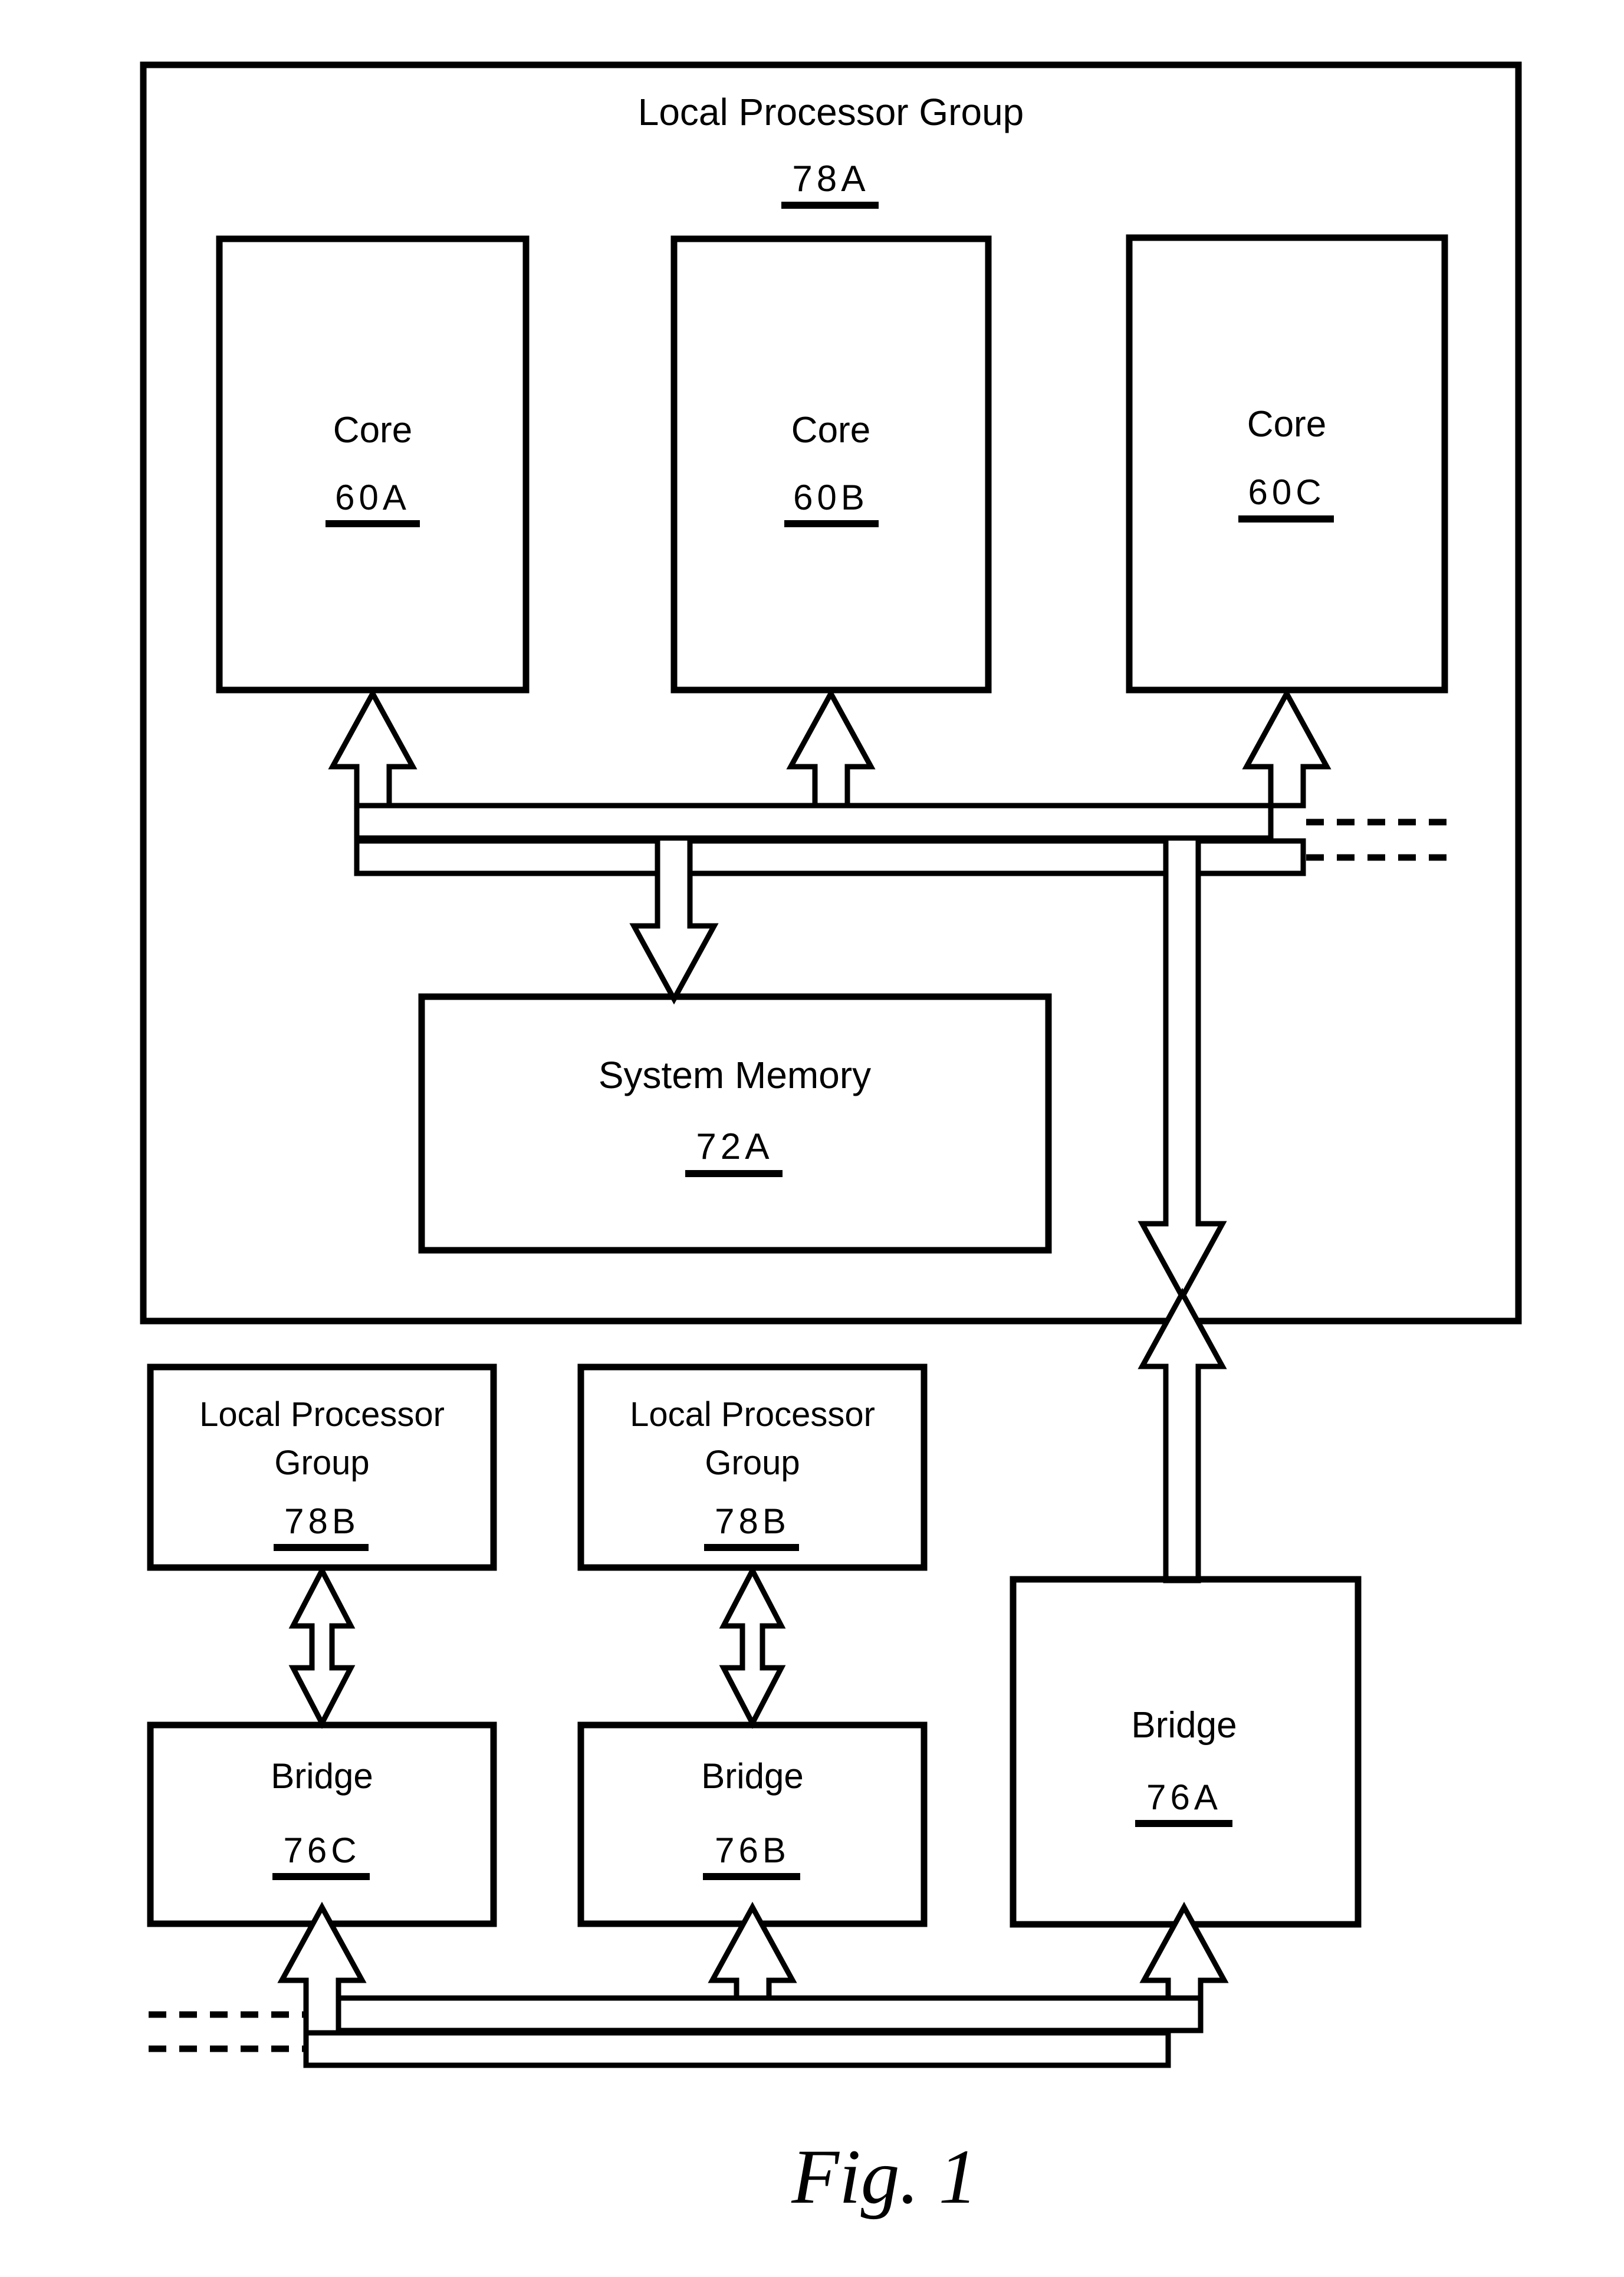 The height and width of the screenshot is (2277, 1624). I want to click on local-processor-group-ref: 78A, so click(830, 179).